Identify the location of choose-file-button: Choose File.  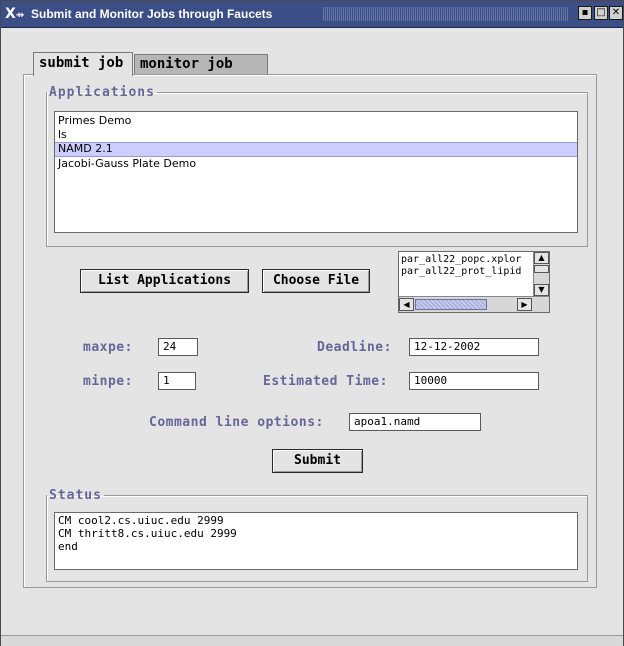
(316, 281).